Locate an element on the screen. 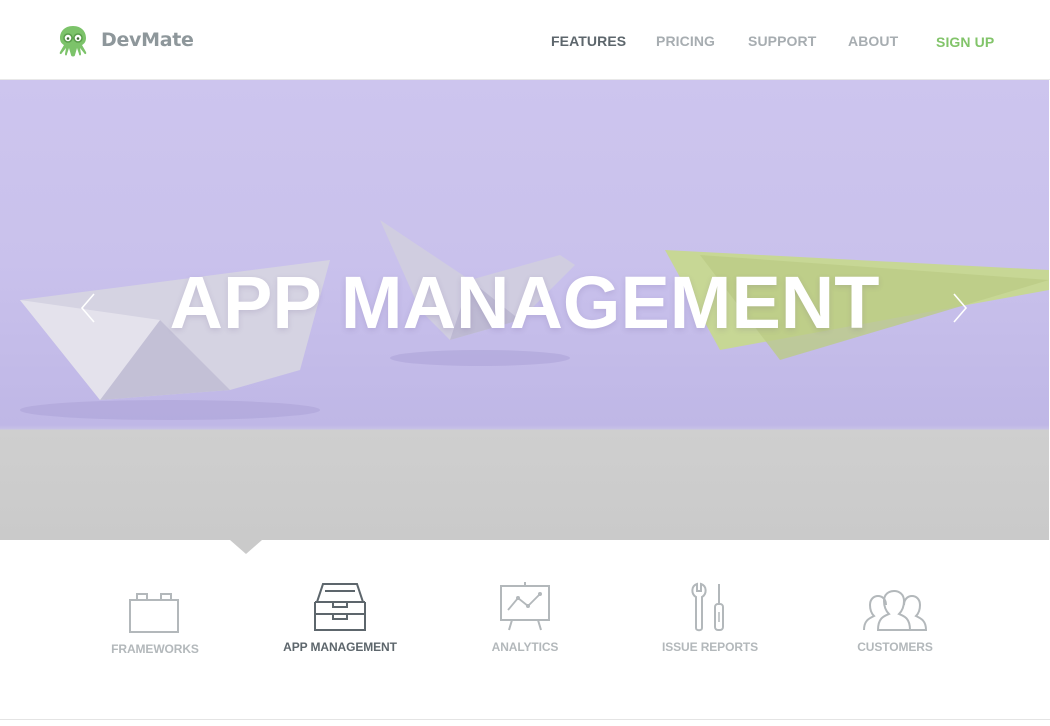 The height and width of the screenshot is (726, 1050). nav-about: ABOUT is located at coordinates (873, 41).